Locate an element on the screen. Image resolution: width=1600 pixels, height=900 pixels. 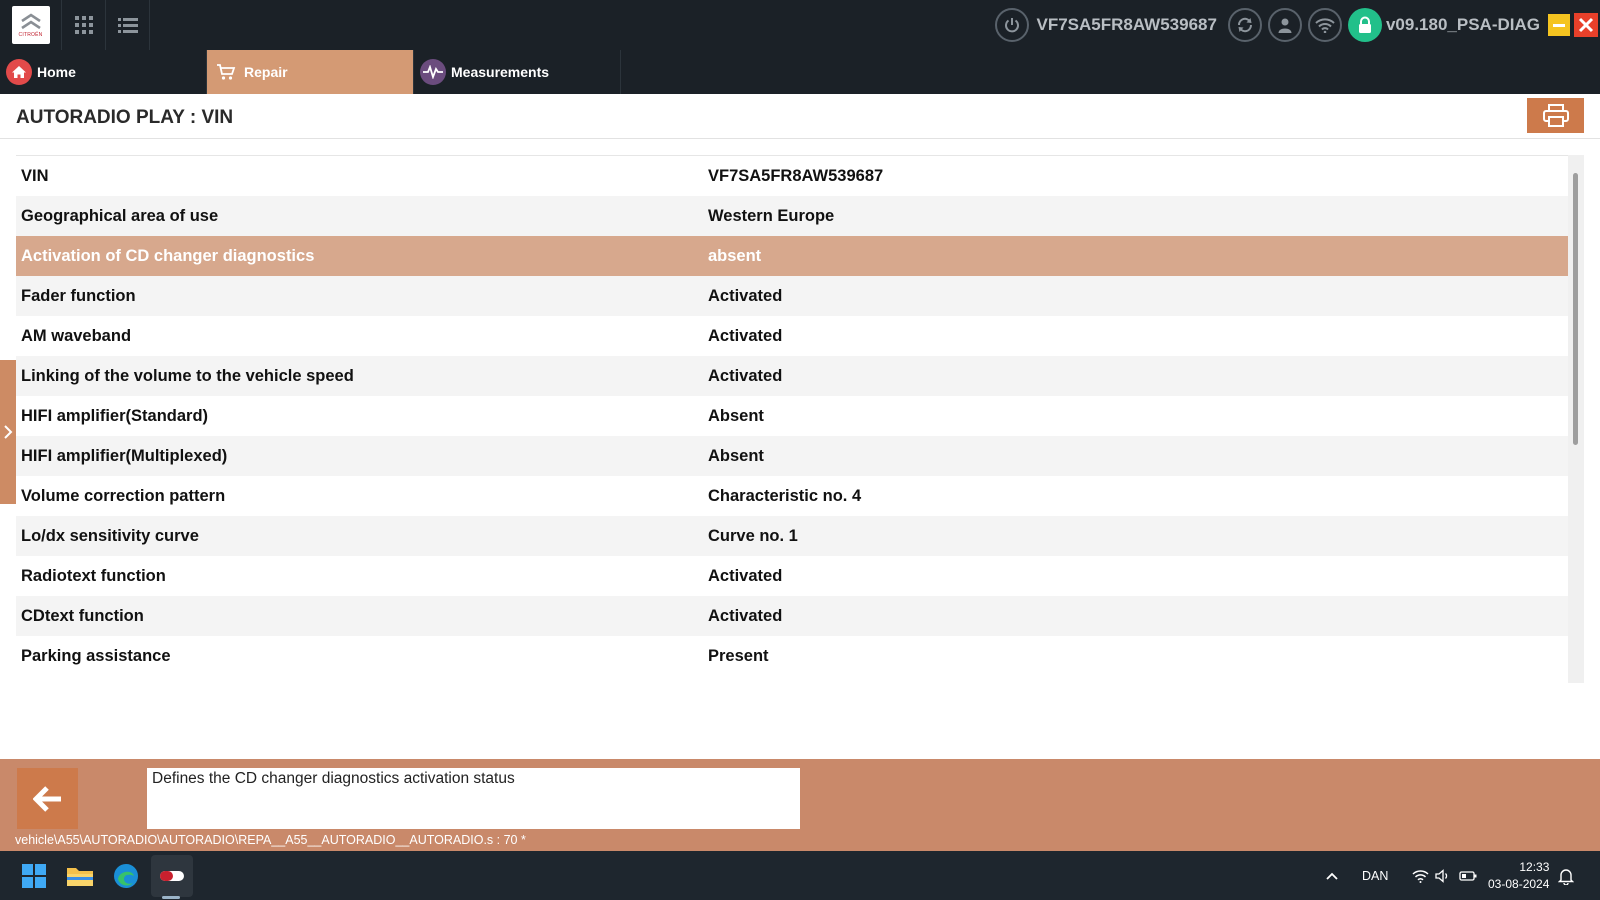
power-button is located at coordinates (1012, 25).